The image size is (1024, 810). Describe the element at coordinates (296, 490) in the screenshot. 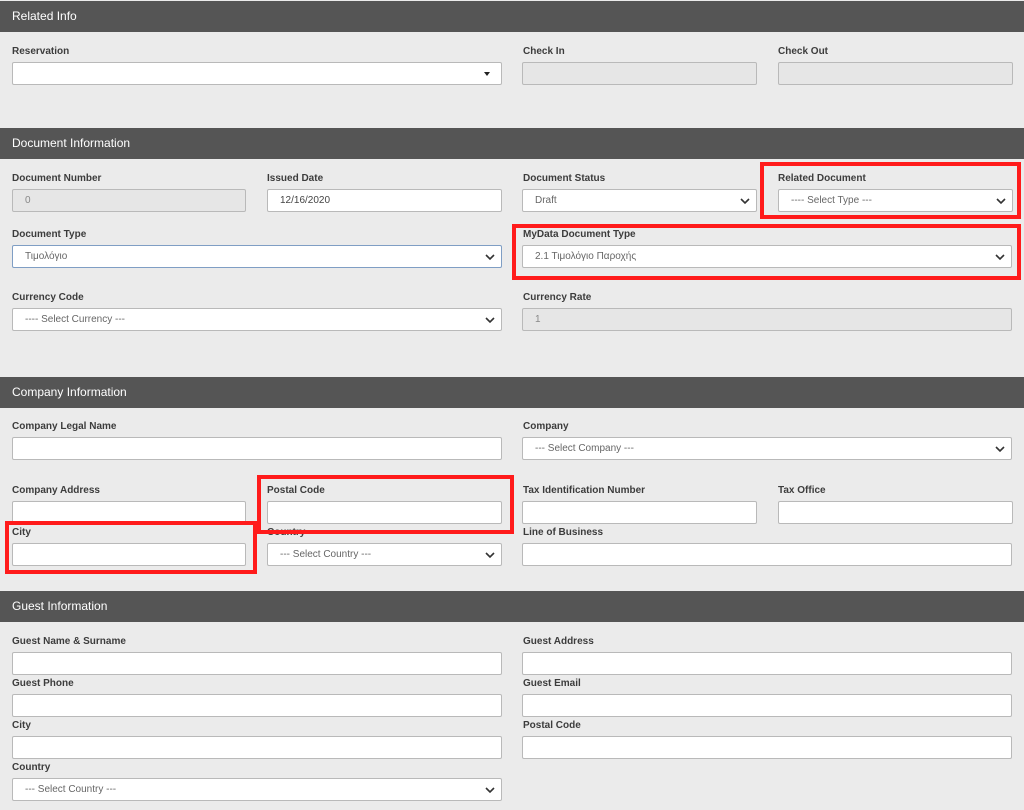

I see `postal-code-label: Postal Code` at that location.